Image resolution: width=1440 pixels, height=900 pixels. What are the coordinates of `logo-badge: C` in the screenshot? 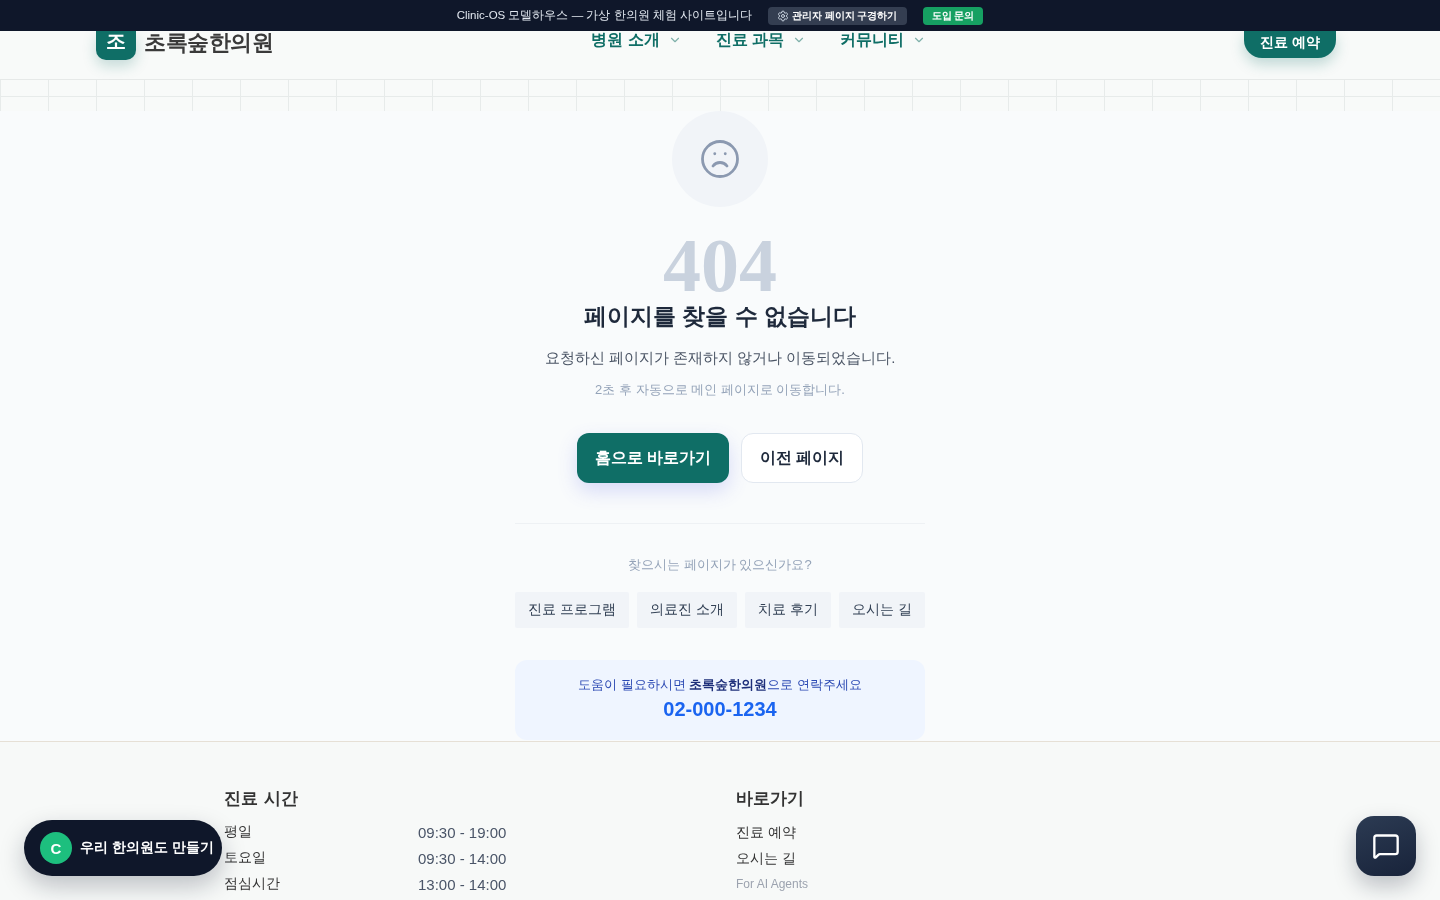 It's located at (56, 848).